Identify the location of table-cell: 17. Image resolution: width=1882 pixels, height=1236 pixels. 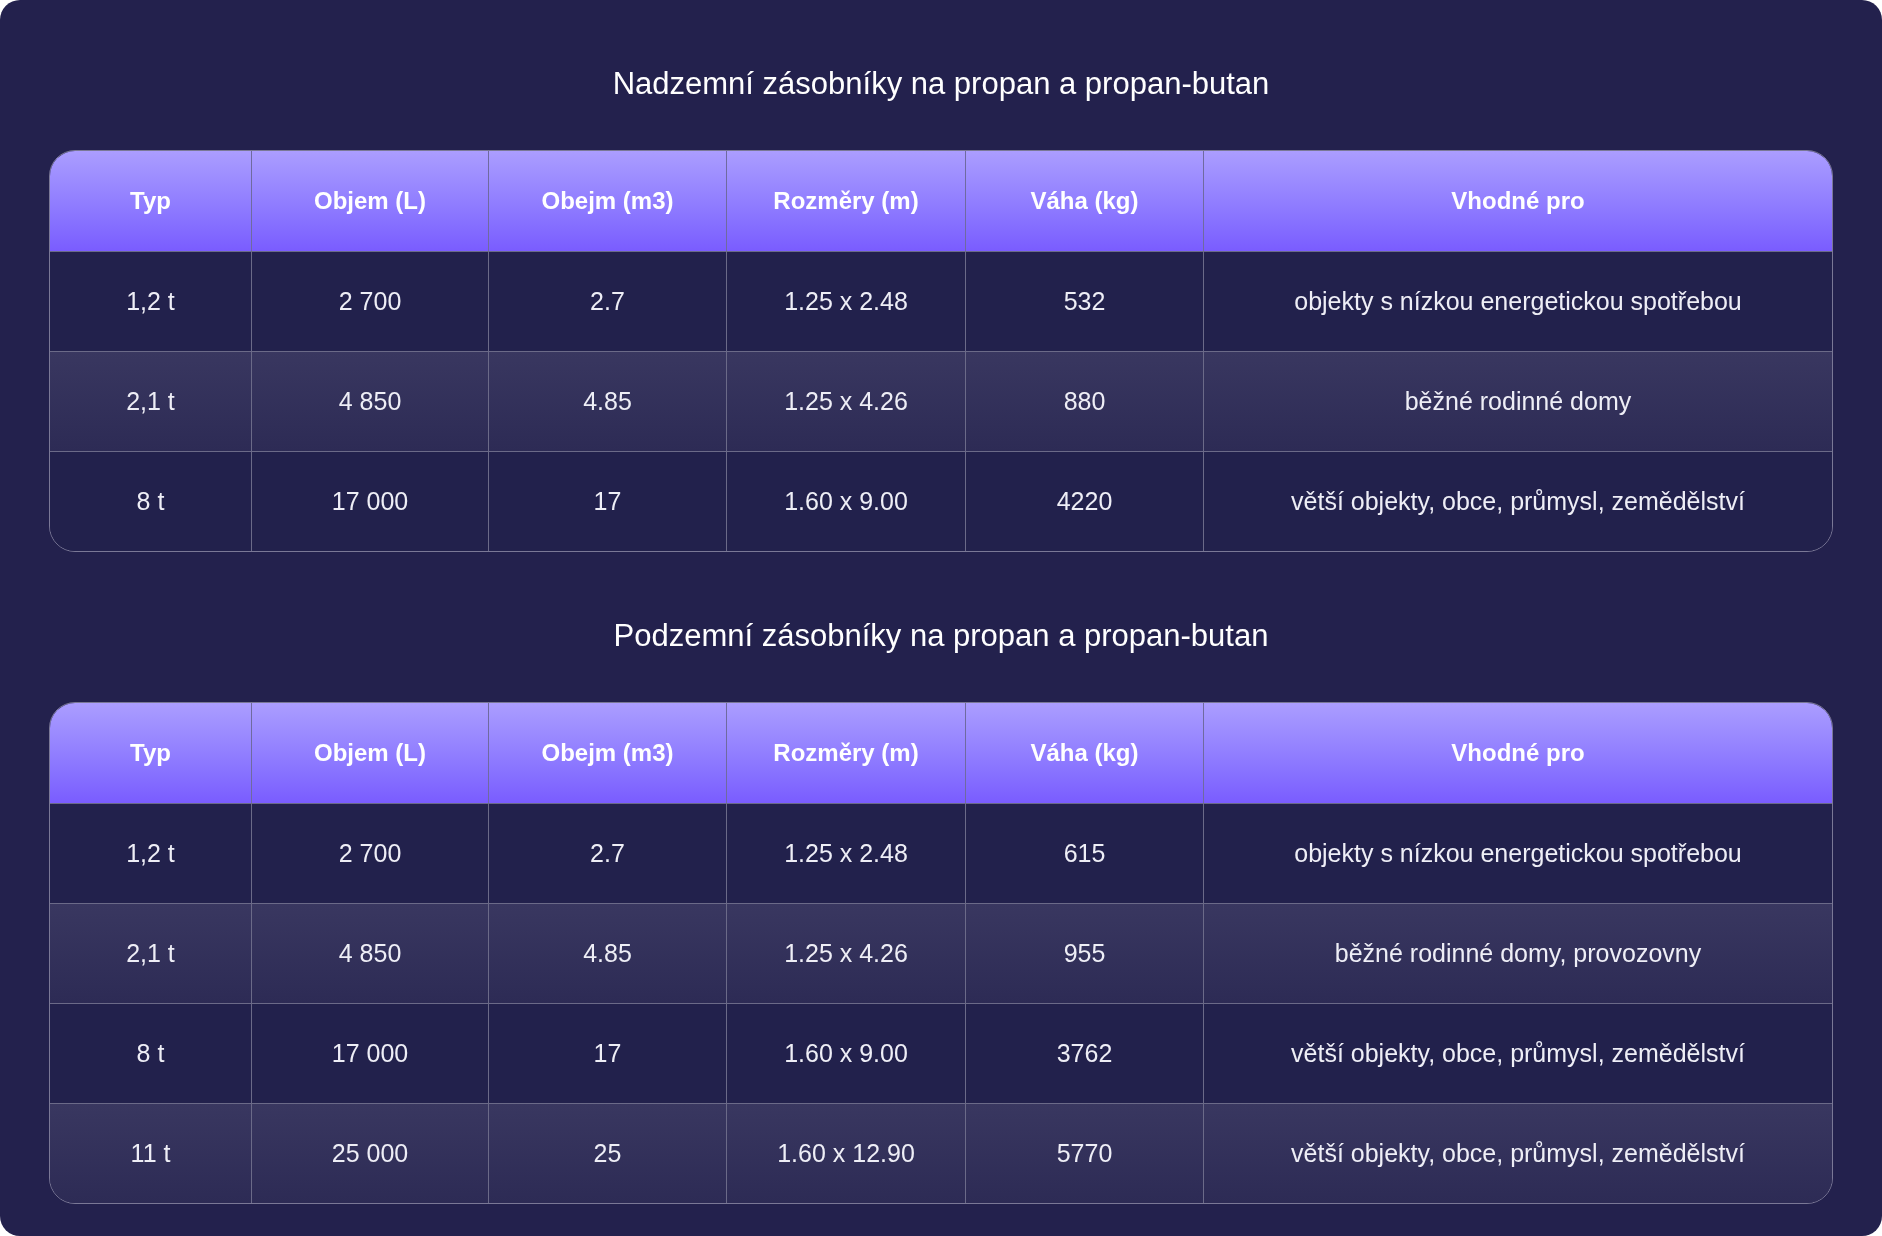
(607, 501).